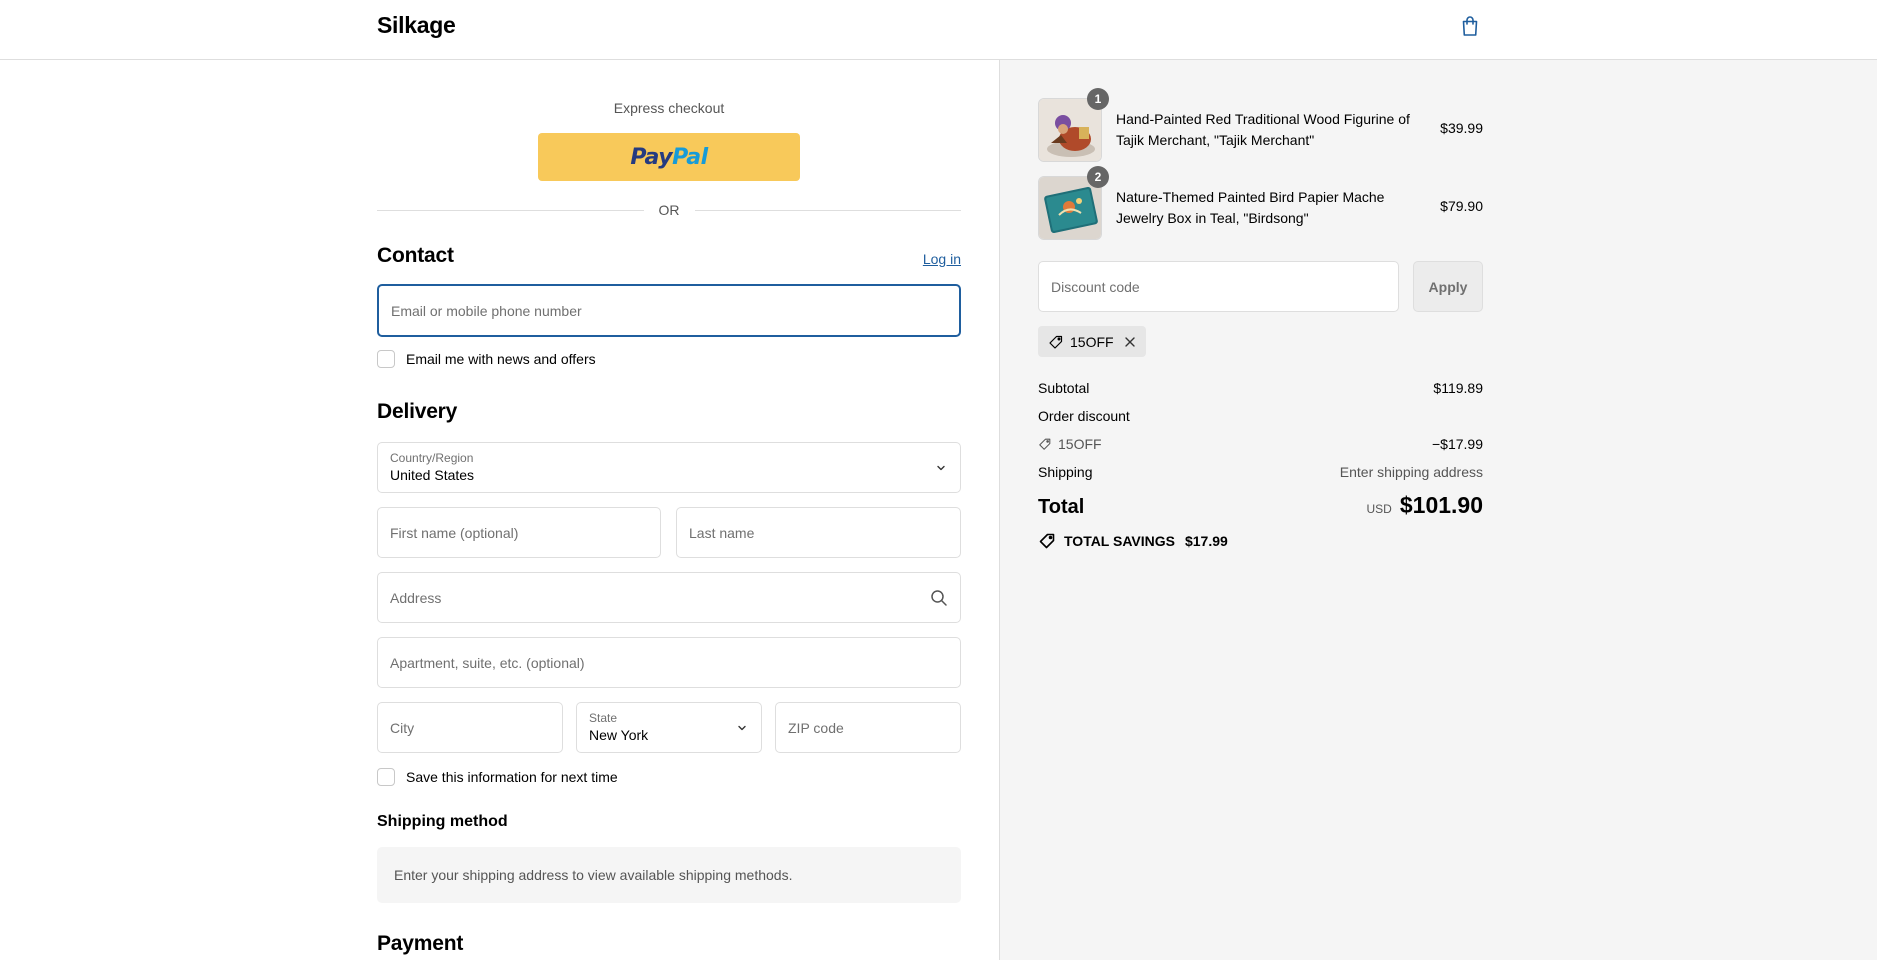  I want to click on total-row: Total USD $101.90, so click(1260, 505).